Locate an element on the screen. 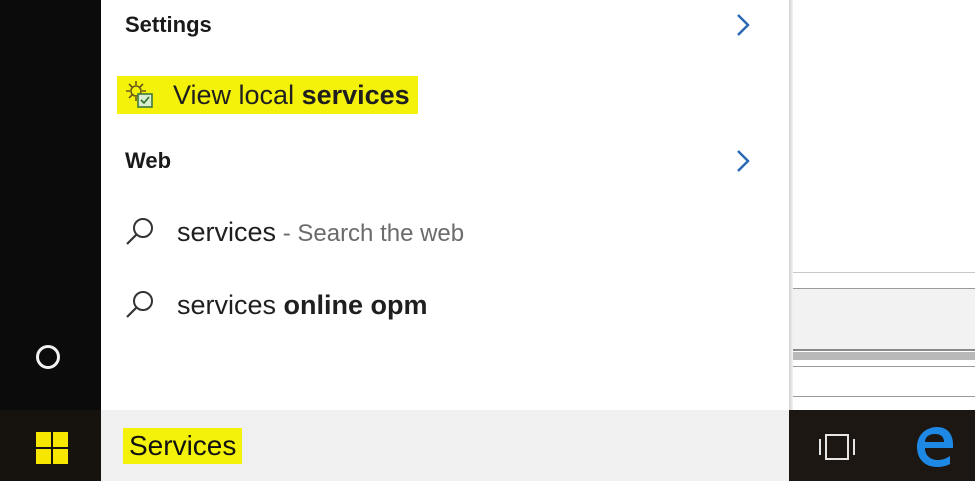  result-text: View local is located at coordinates (237, 94).